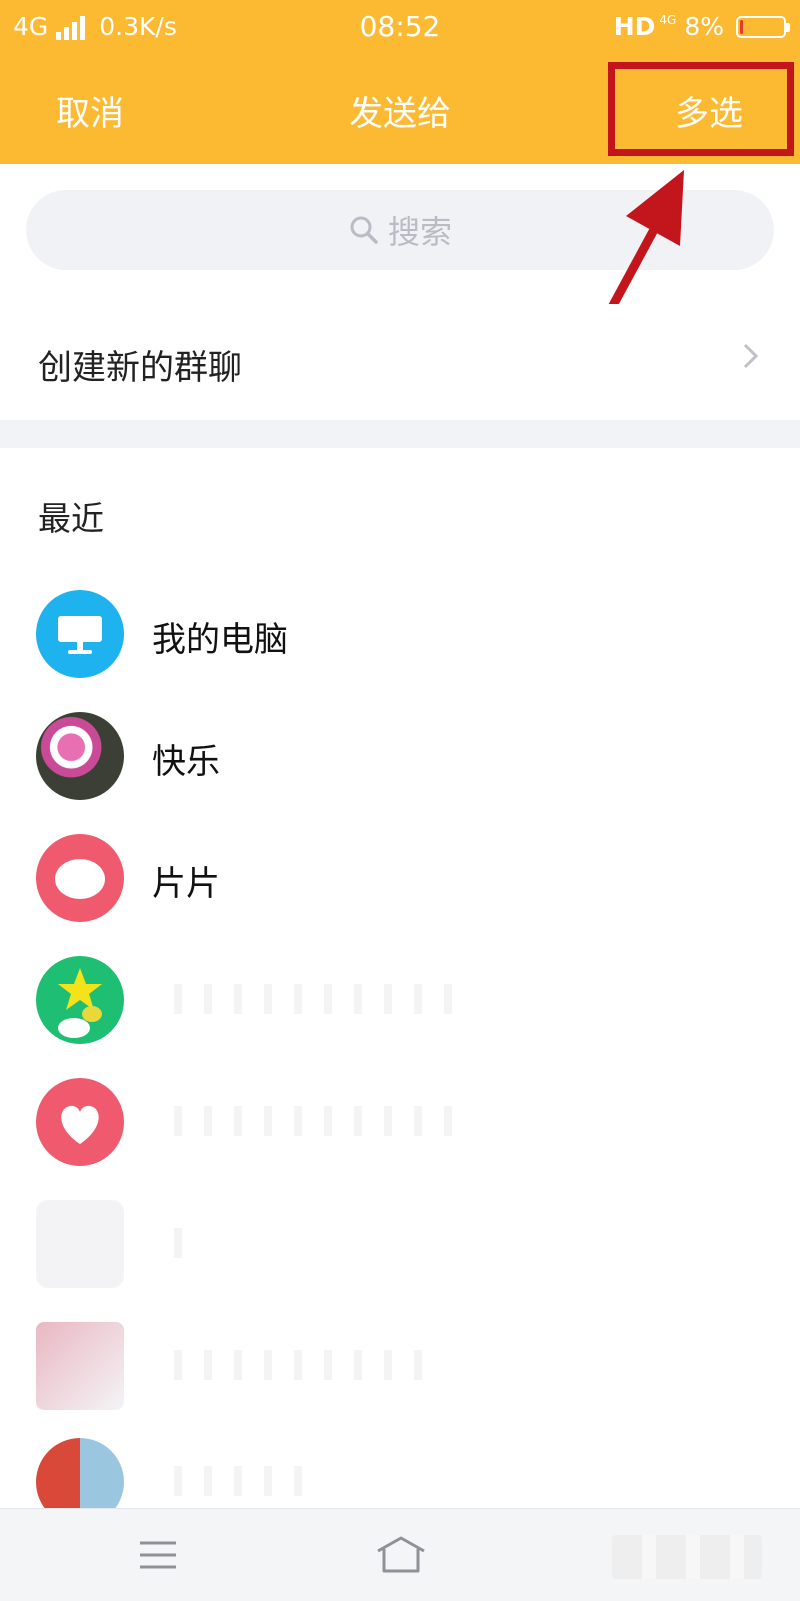 This screenshot has width=800, height=1601. Describe the element at coordinates (220, 640) in the screenshot. I see `contact-name: 我的电脑` at that location.